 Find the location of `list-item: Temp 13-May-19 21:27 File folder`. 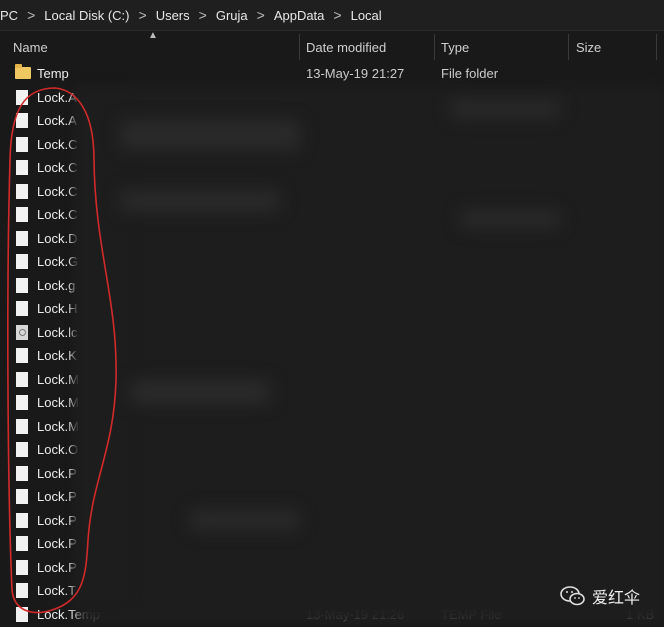

list-item: Temp 13-May-19 21:27 File folder is located at coordinates (332, 74).